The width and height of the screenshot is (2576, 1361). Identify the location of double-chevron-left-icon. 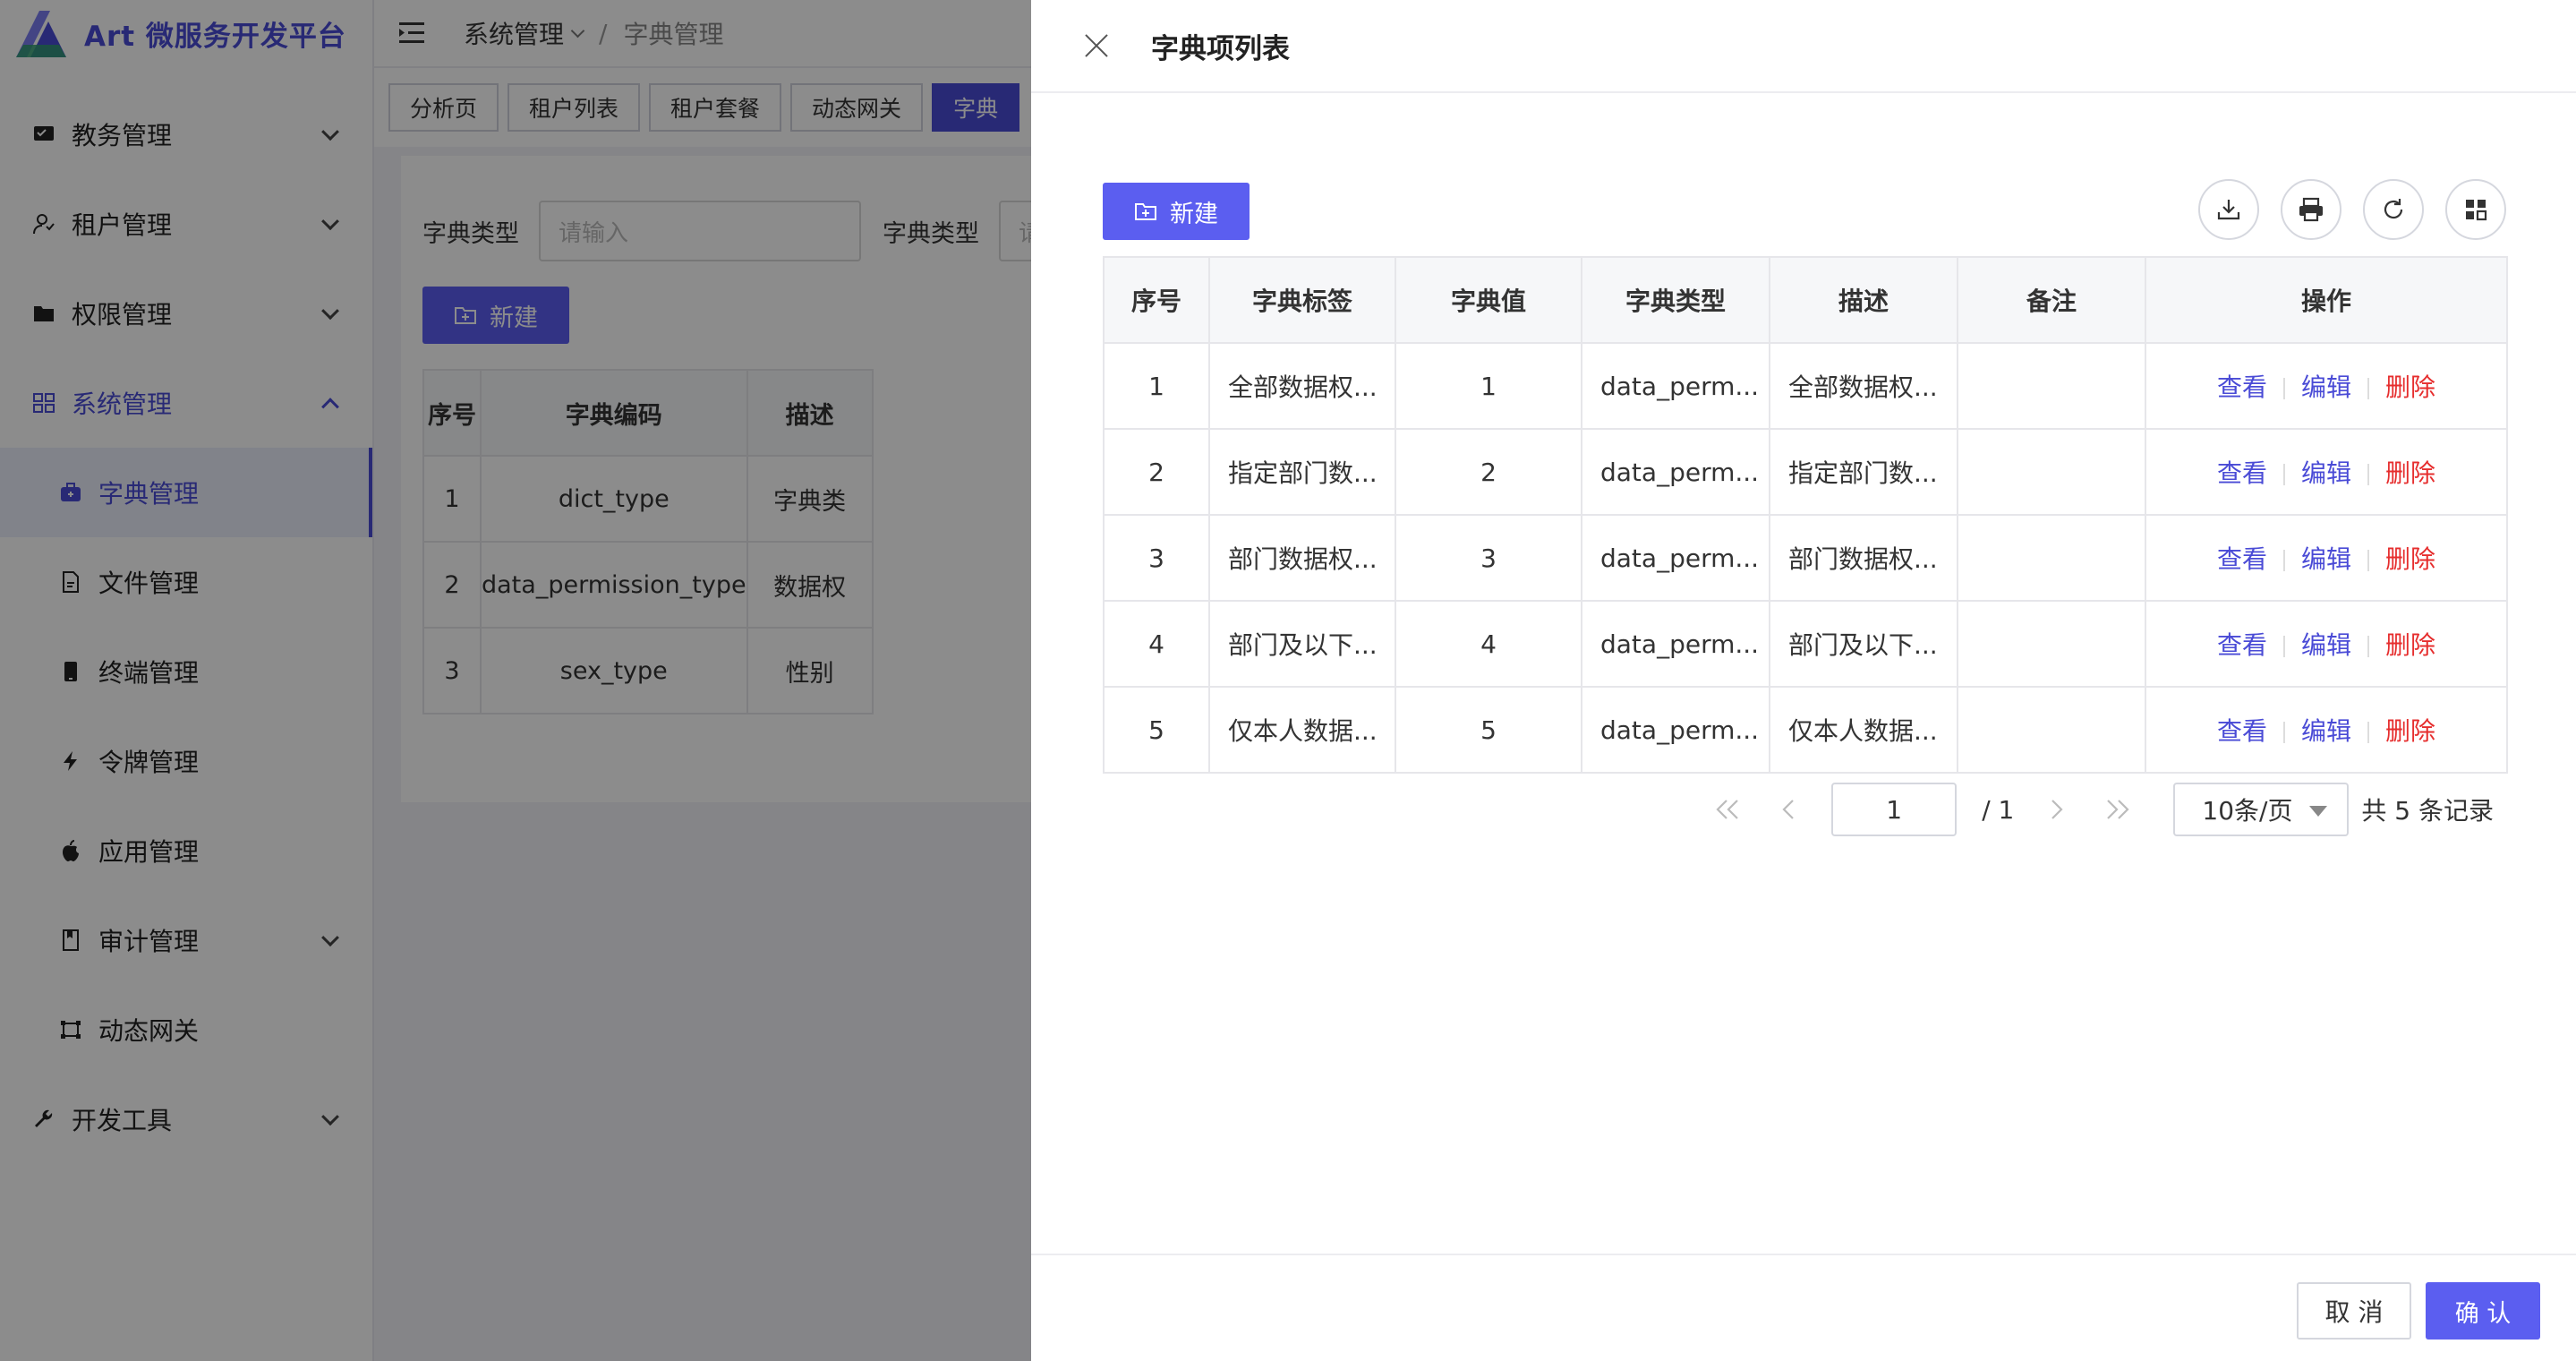
(1727, 810).